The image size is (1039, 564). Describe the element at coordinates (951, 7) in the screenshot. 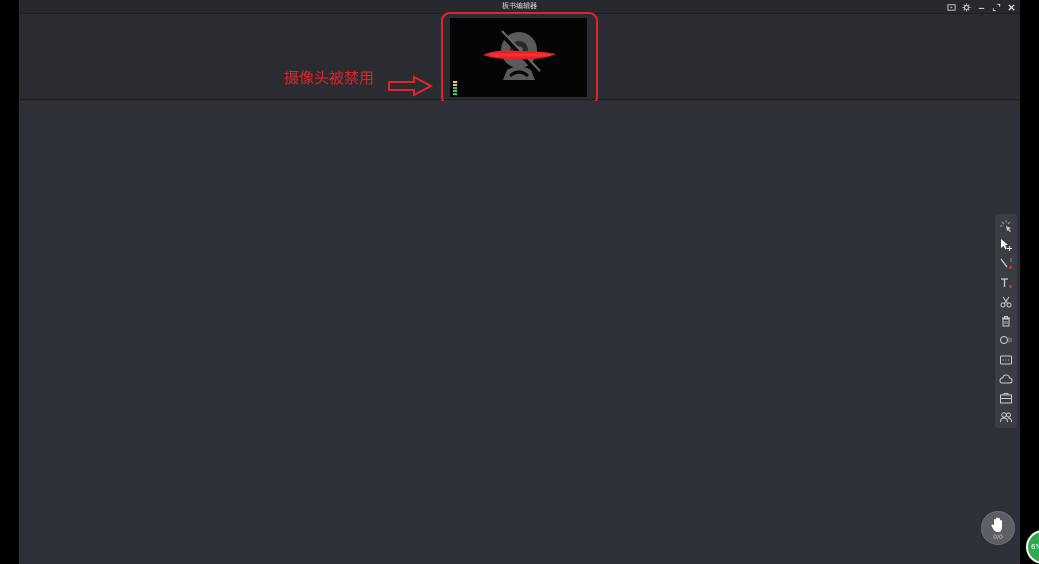

I see `screen-share-icon` at that location.